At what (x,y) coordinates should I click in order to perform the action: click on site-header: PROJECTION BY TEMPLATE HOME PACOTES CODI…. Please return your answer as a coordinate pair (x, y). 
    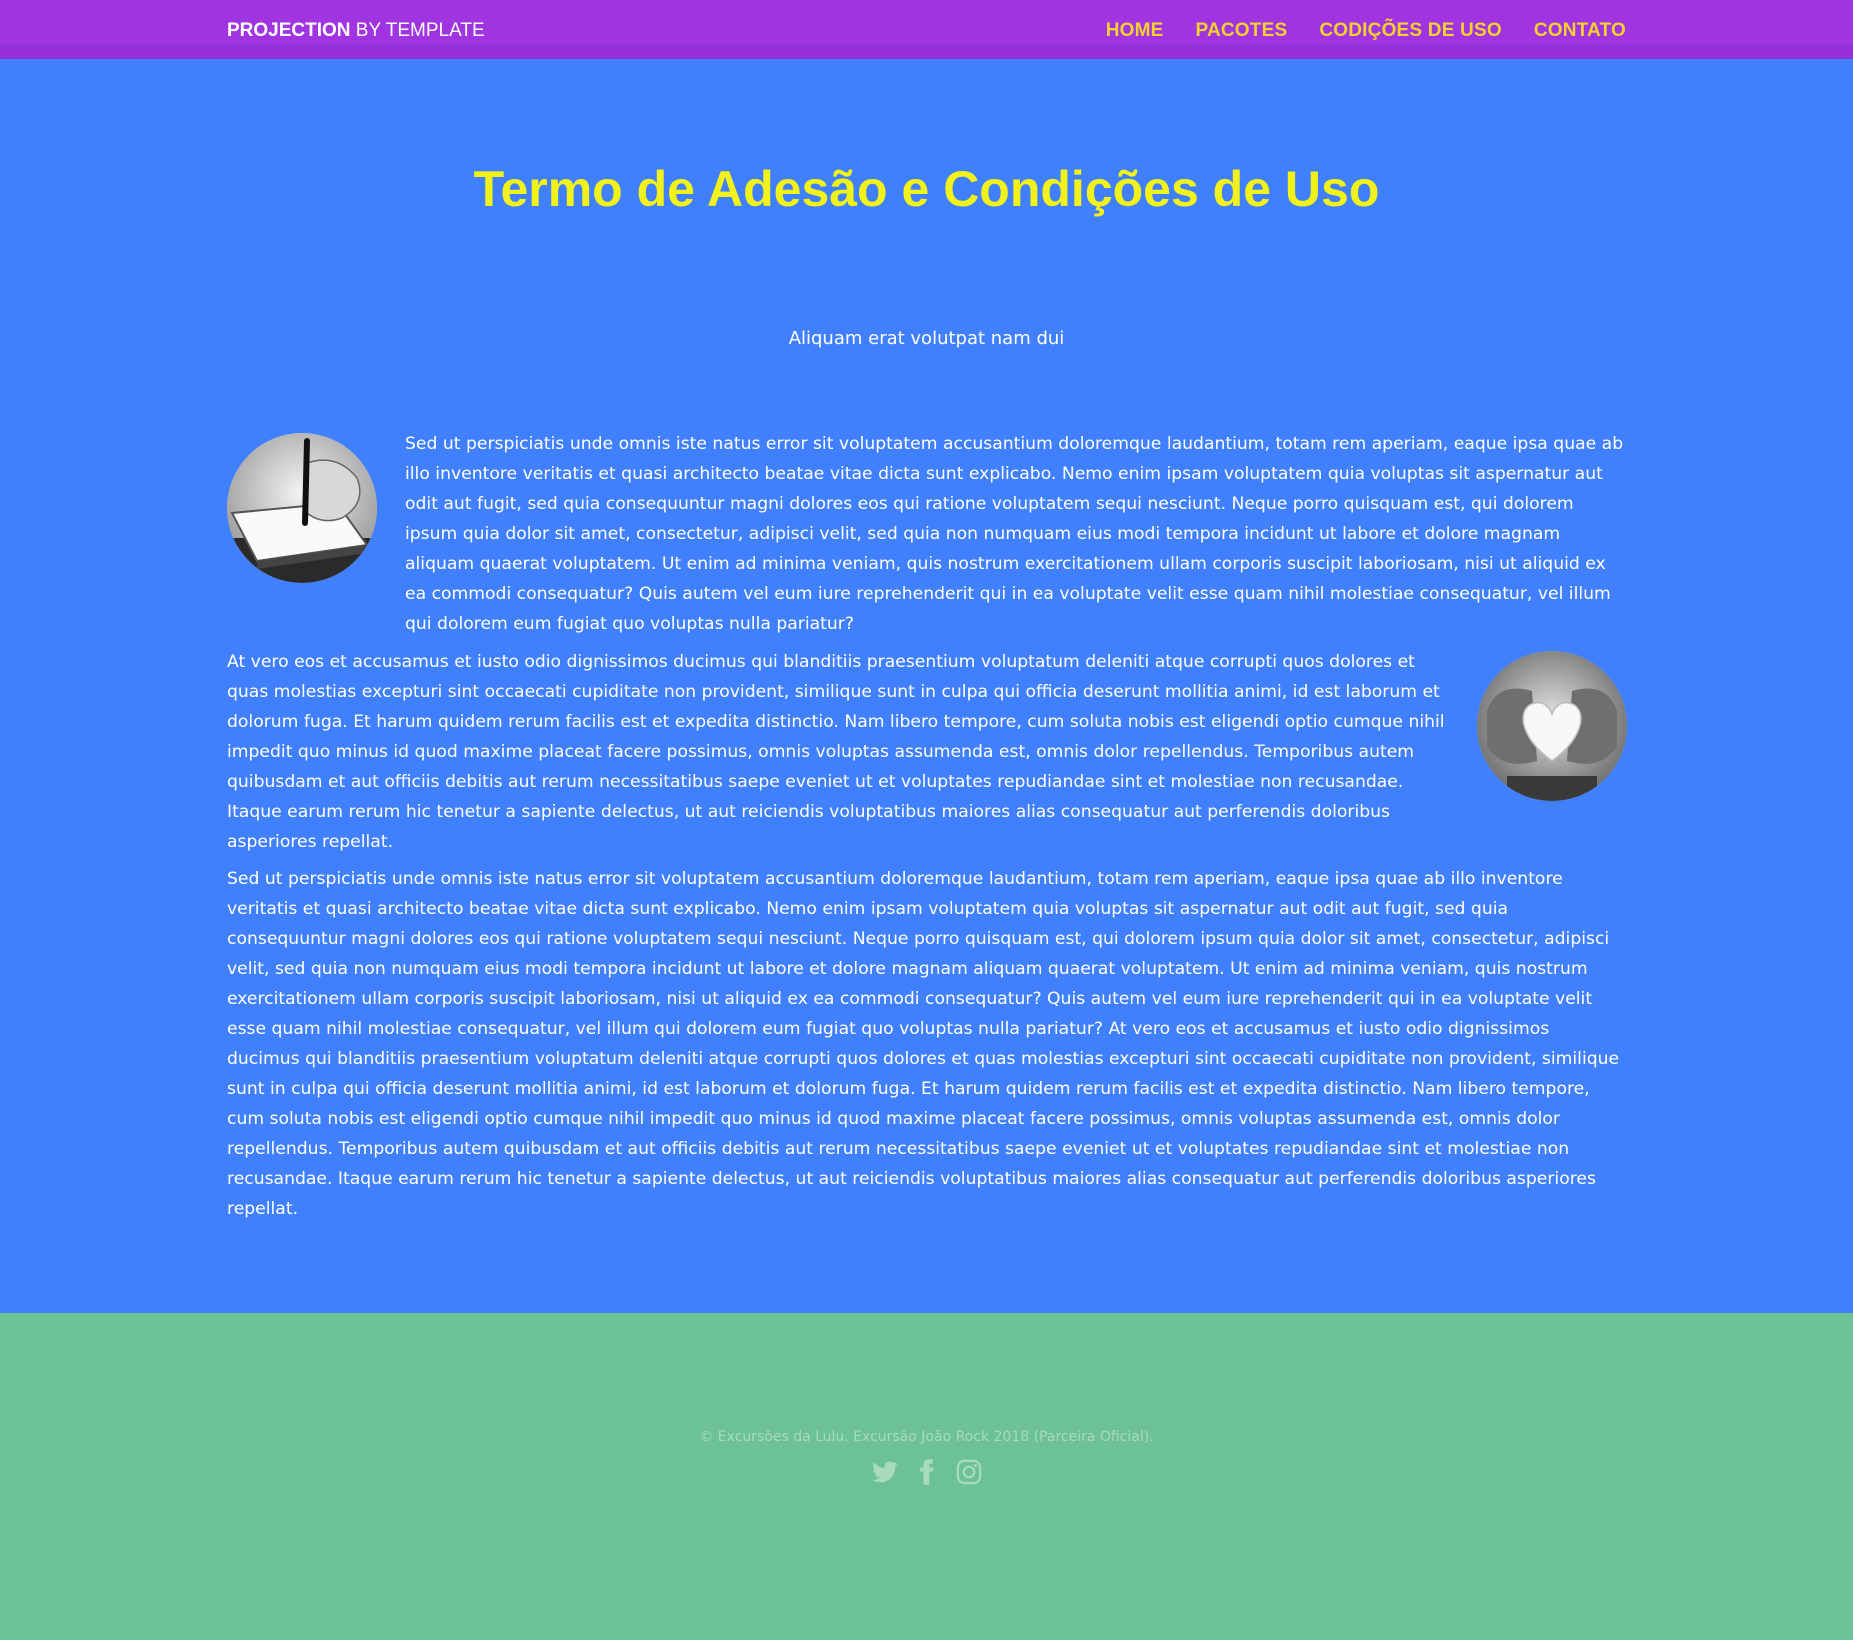
    Looking at the image, I should click on (926, 29).